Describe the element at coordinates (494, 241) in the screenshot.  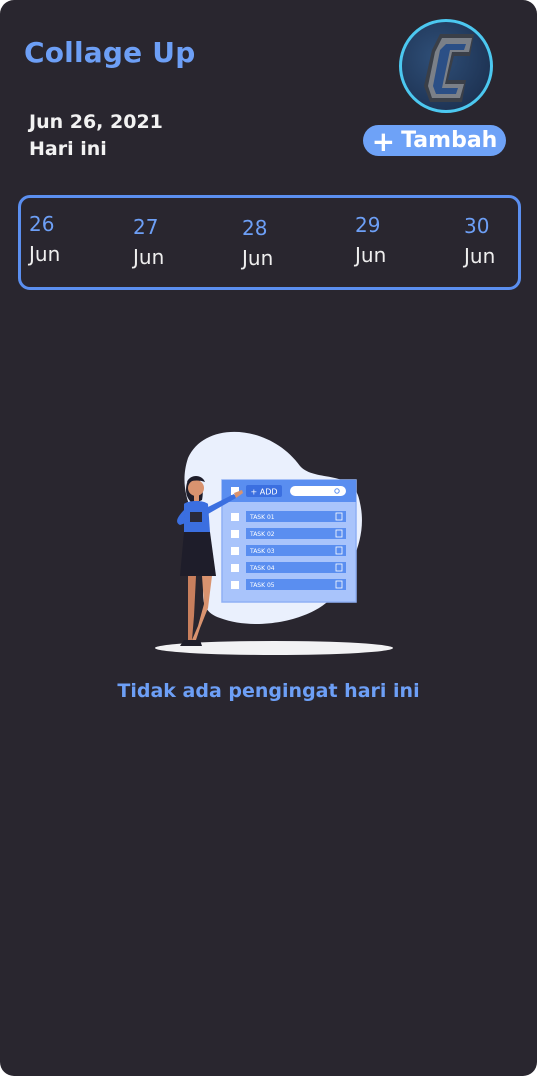
I see `date-item-30: 30 Jun` at that location.